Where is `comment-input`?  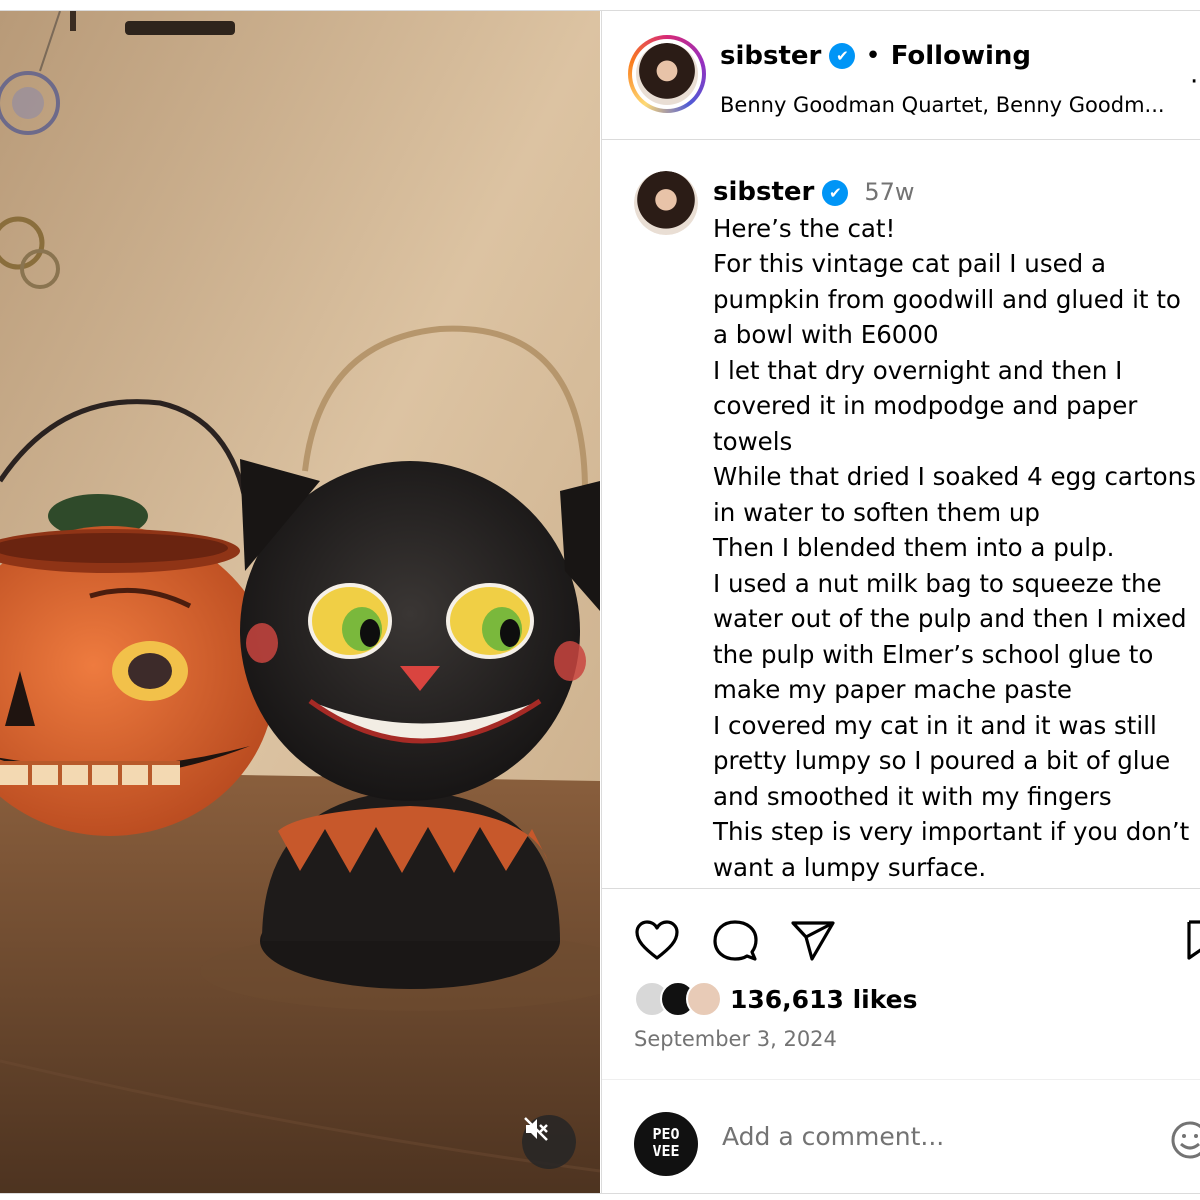 comment-input is located at coordinates (932, 1136).